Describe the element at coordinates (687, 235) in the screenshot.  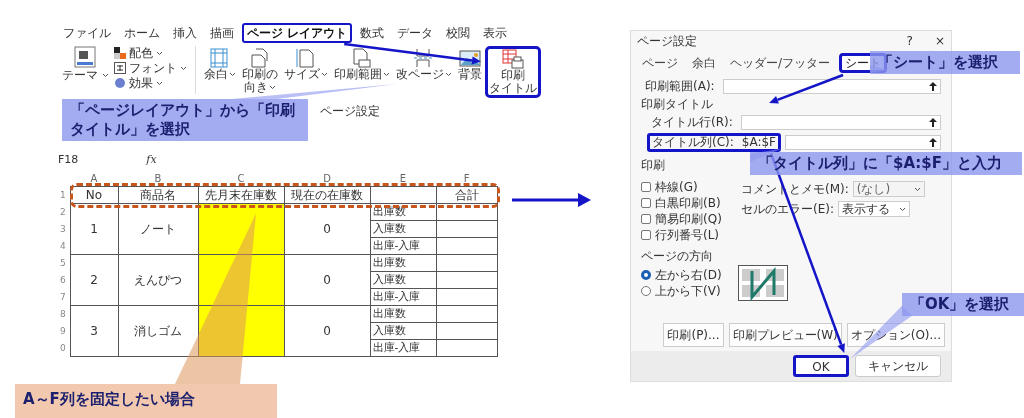
I see `checkbox-label: 行列番号(L)` at that location.